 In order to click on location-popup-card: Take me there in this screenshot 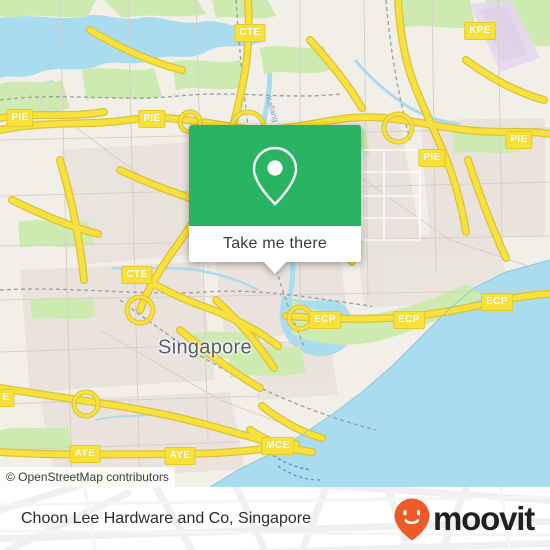, I will do `click(275, 199)`.